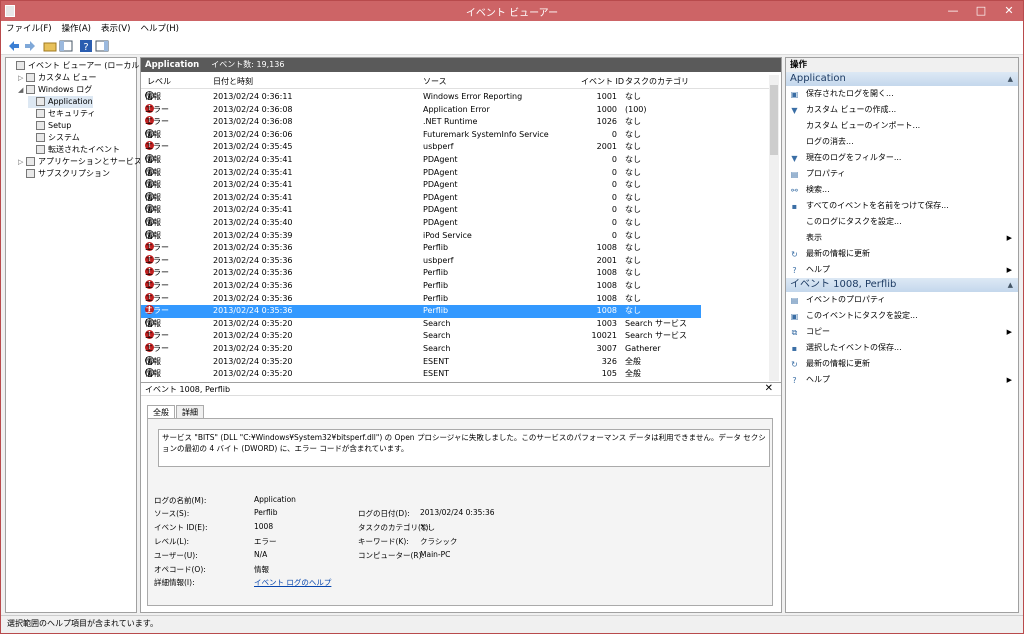 The width and height of the screenshot is (1024, 634). I want to click on col-event-id: イベント ID, so click(602, 82).